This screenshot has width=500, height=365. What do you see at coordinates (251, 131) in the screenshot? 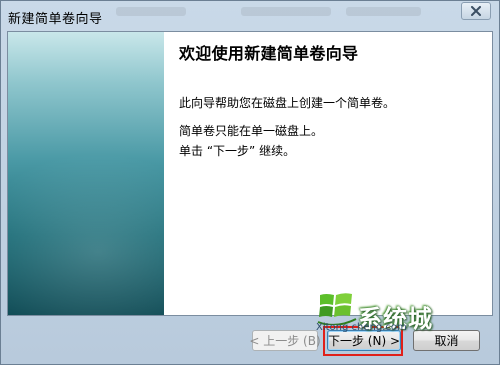
I see `description-text: 简单卷只能在单一磁盘上。` at bounding box center [251, 131].